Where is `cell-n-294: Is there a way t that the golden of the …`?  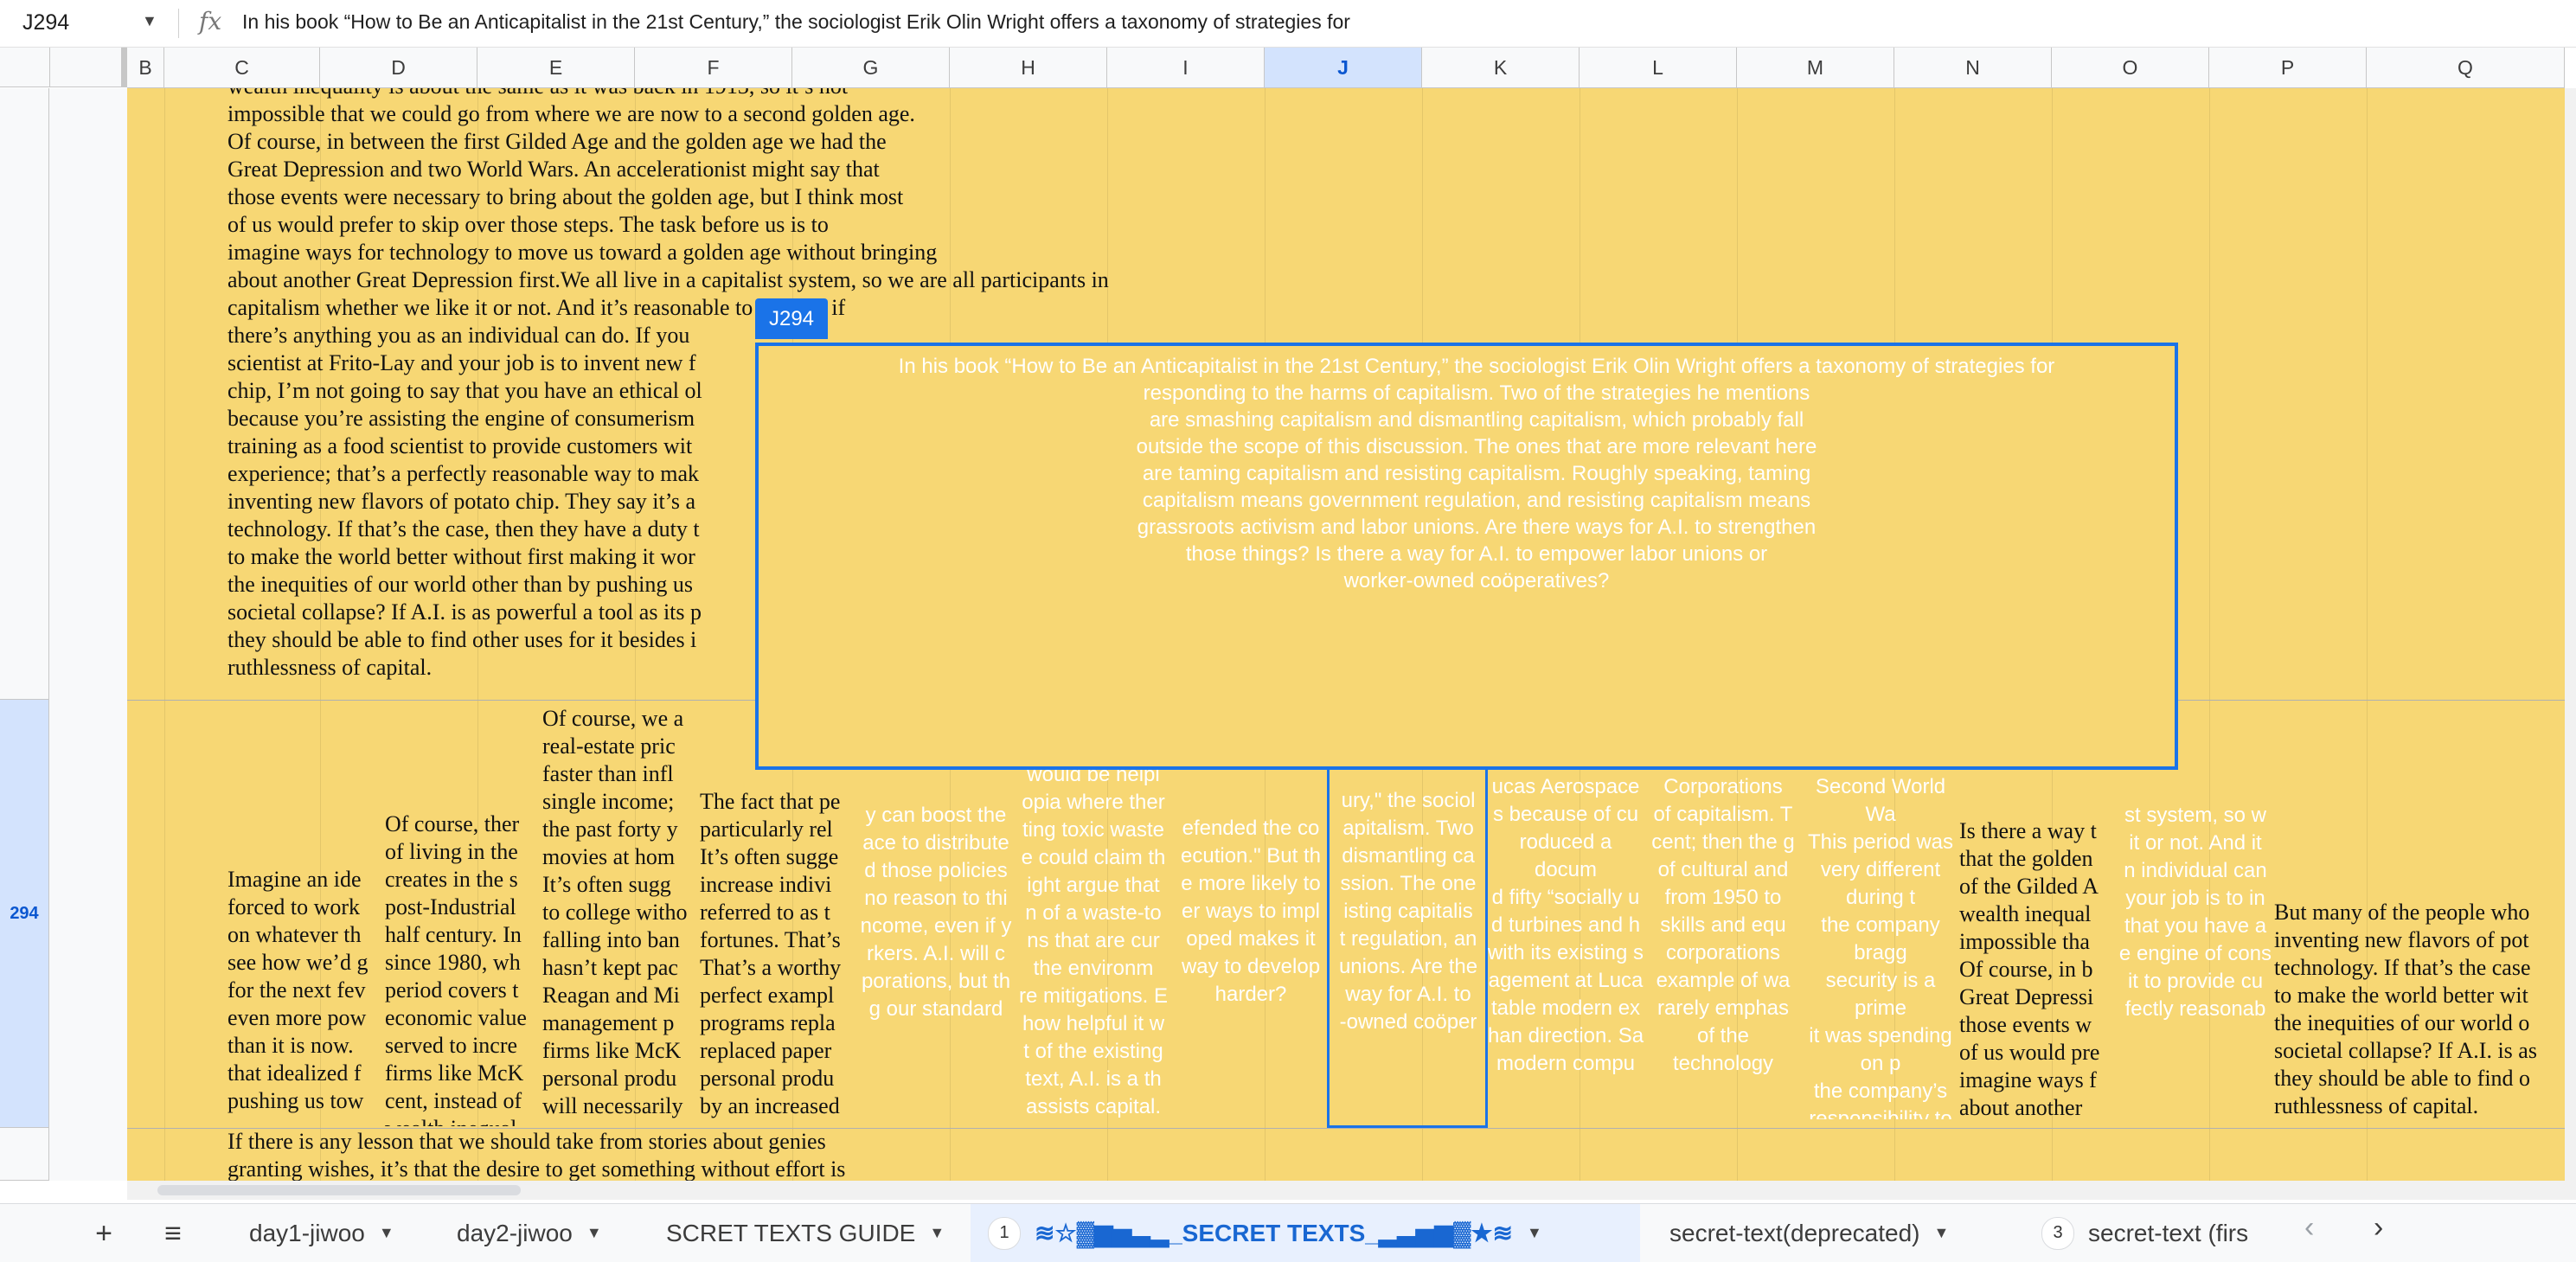 cell-n-294: Is there a way t that the golden of the … is located at coordinates (2038, 973).